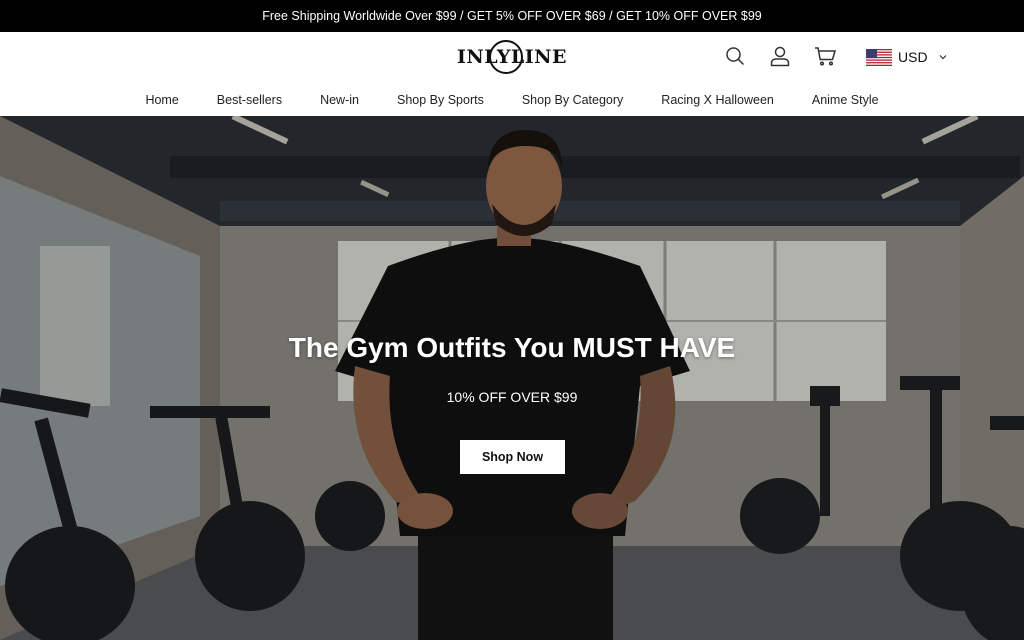 This screenshot has height=640, width=1024. Describe the element at coordinates (161, 100) in the screenshot. I see `nav-item-home: Home` at that location.